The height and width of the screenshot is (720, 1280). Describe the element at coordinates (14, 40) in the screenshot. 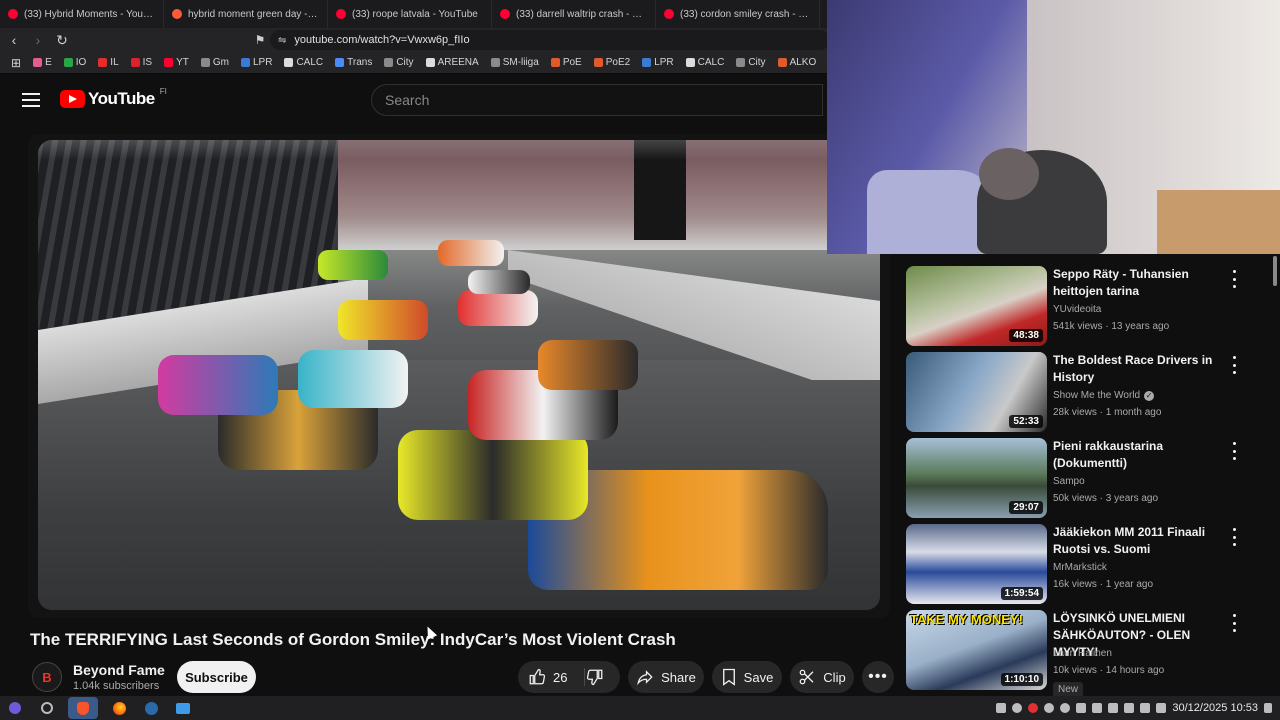

I see `back-arrow-icon: ‹` at that location.